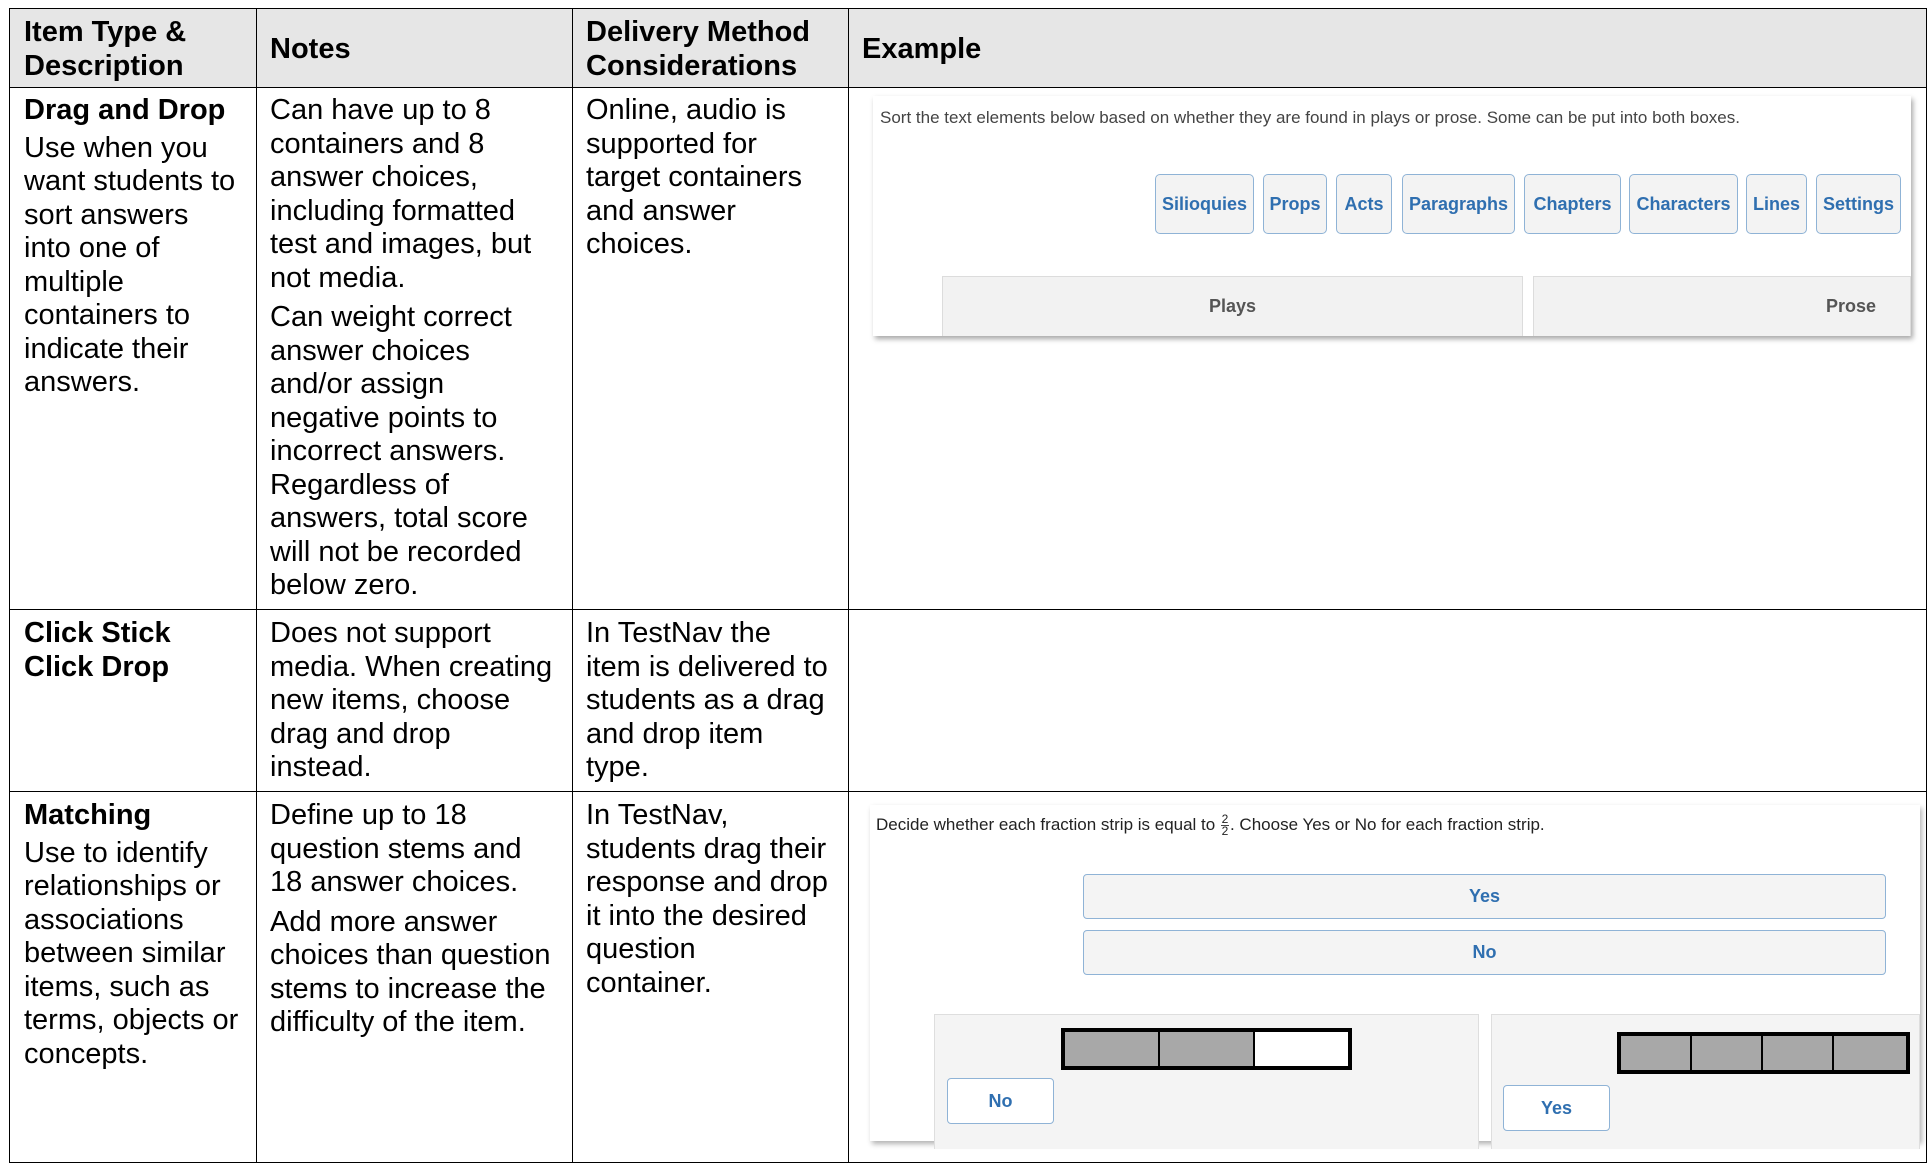 This screenshot has height=1163, width=1931. What do you see at coordinates (639, 244) in the screenshot?
I see `text-line: choices.` at bounding box center [639, 244].